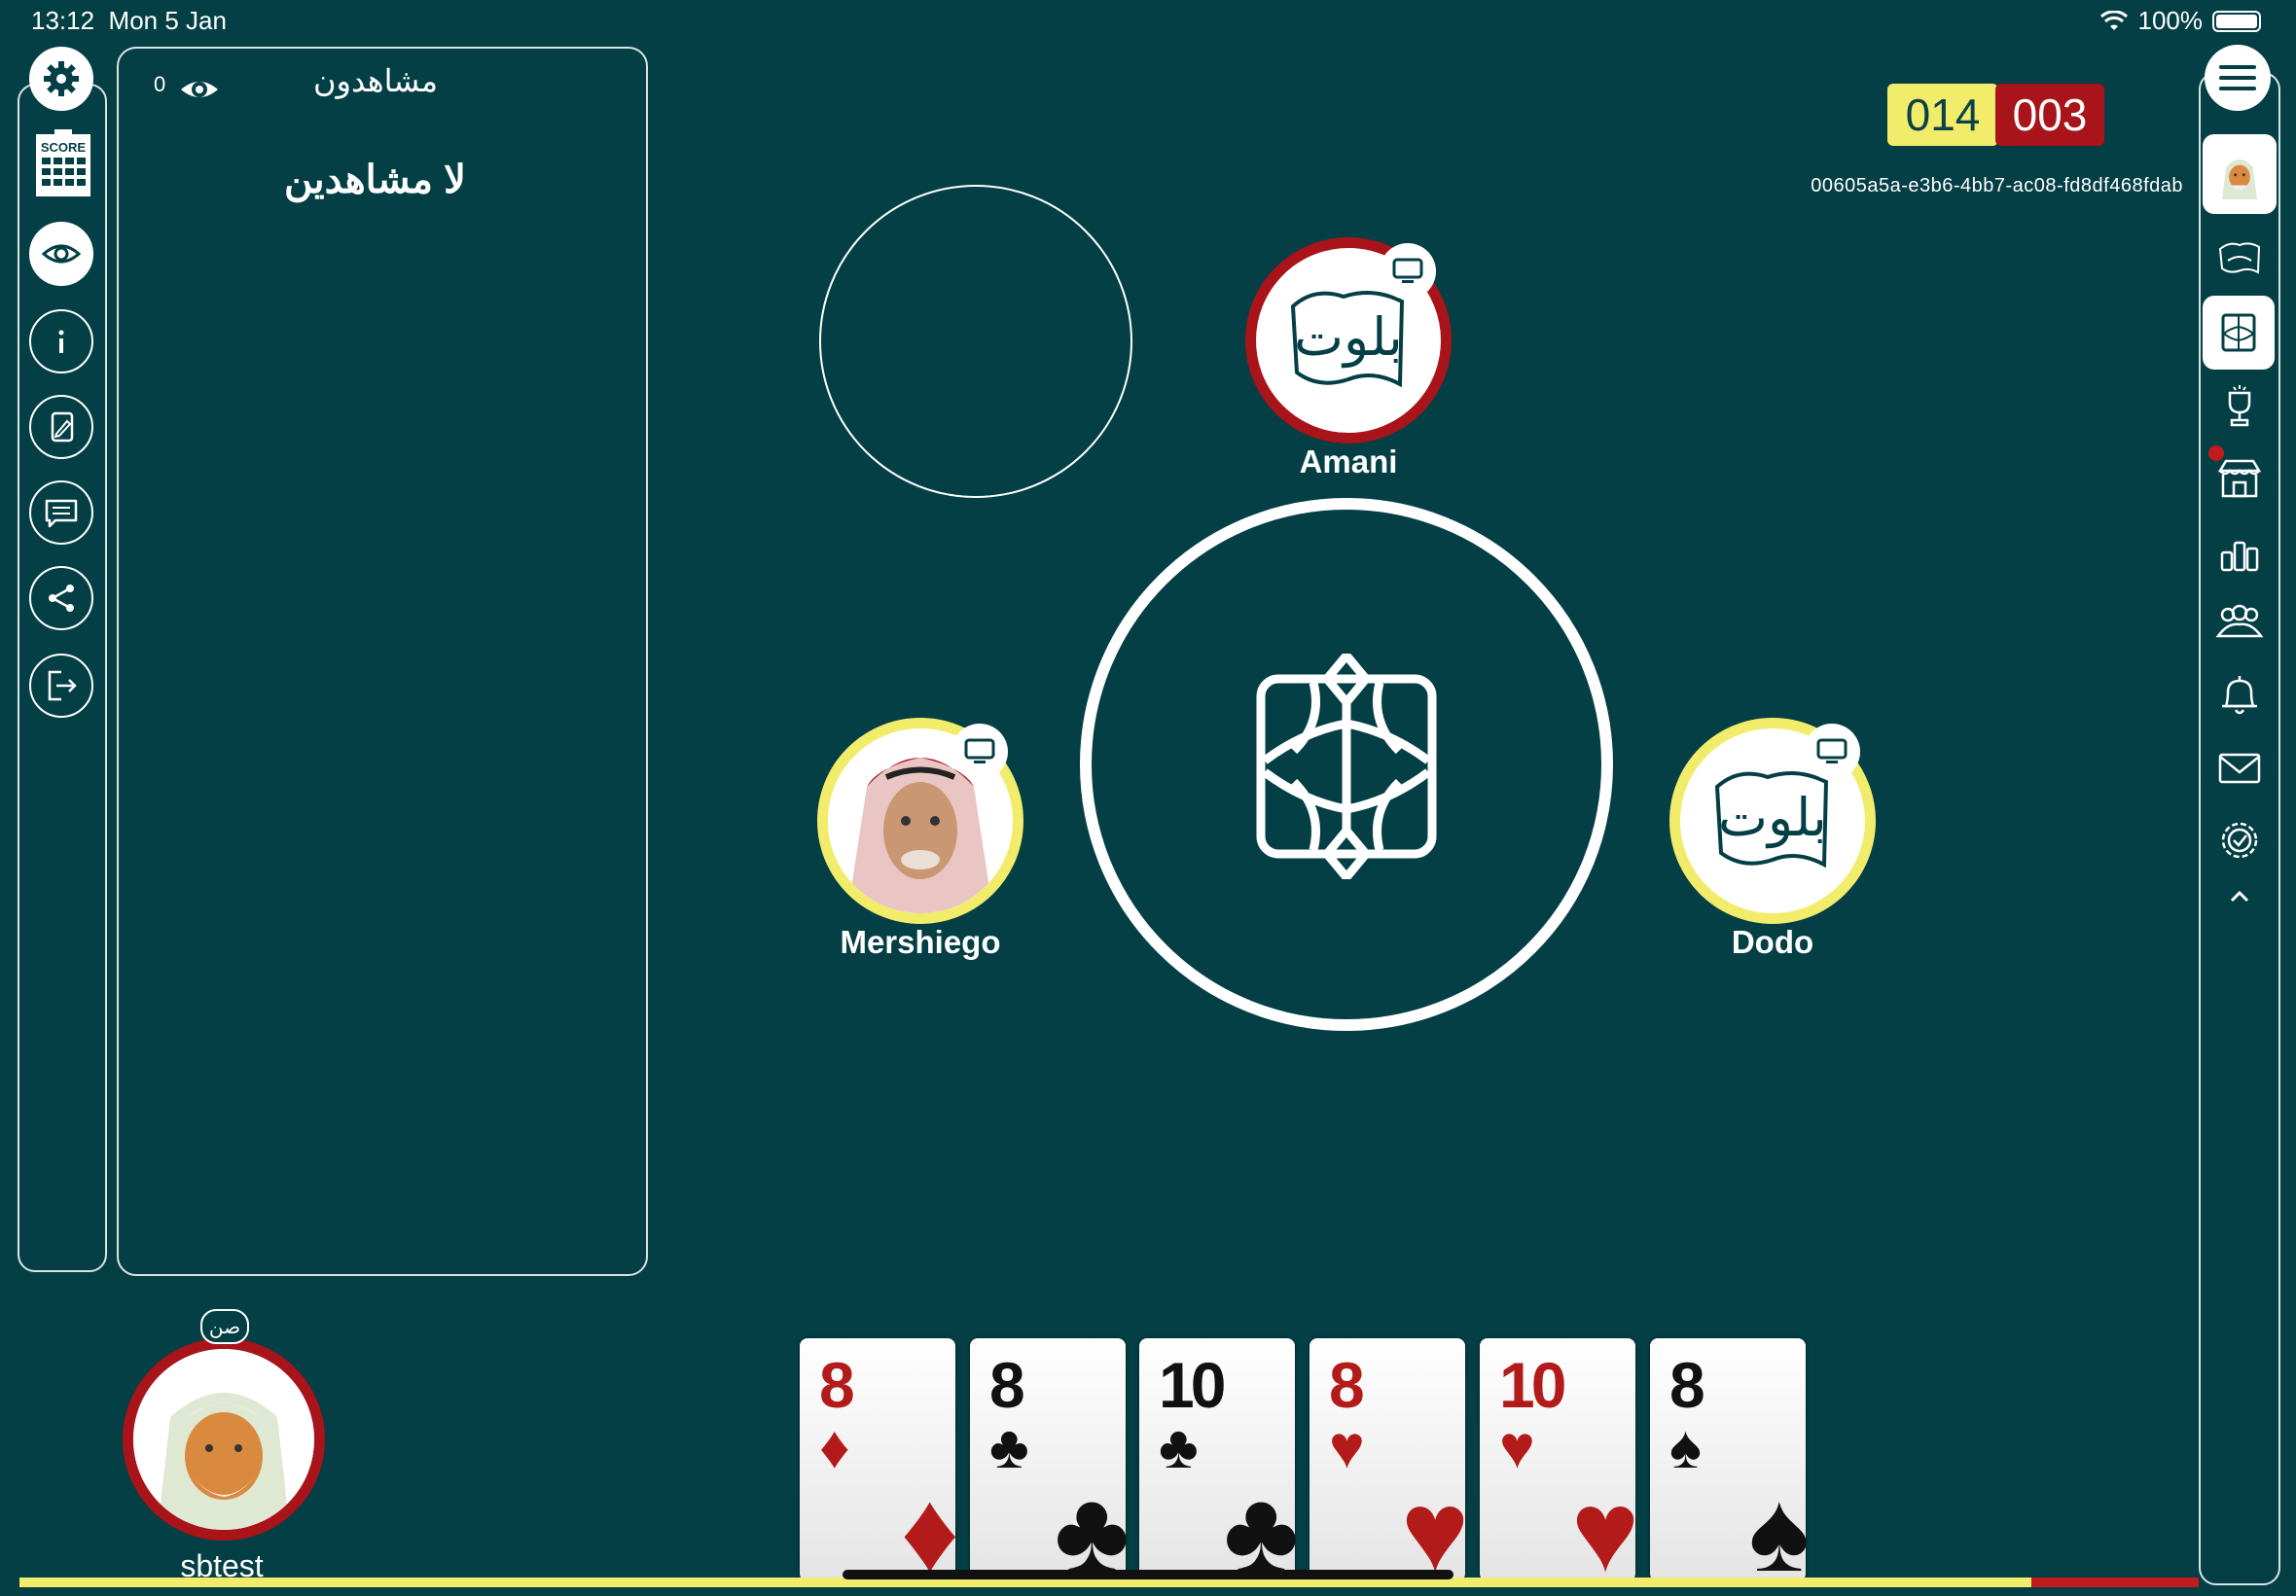 The width and height of the screenshot is (2296, 1596). What do you see at coordinates (63, 21) in the screenshot?
I see `status-time: 13:12` at bounding box center [63, 21].